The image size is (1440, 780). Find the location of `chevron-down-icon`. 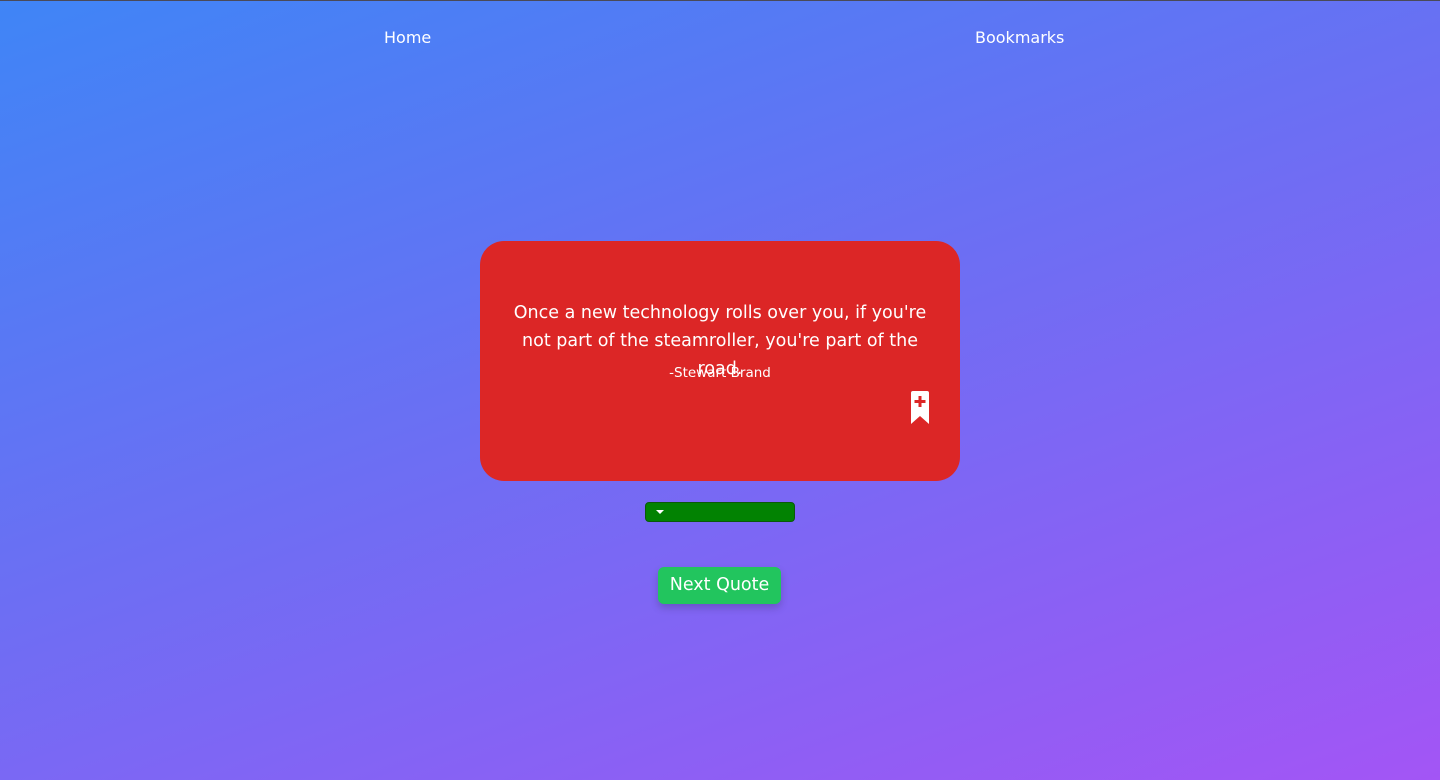

chevron-down-icon is located at coordinates (660, 512).